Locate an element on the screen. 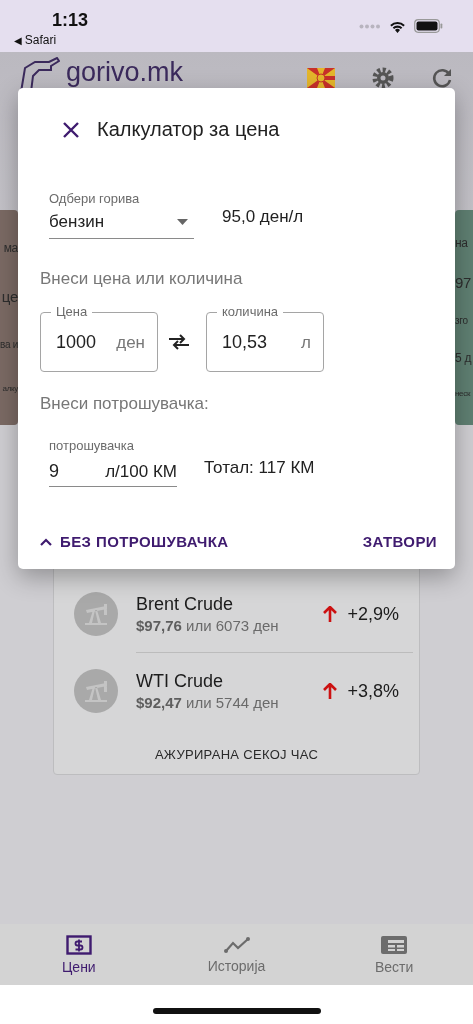 Image resolution: width=473 pixels, height=1024 pixels. oil-price: $97,76 или 6073 ден is located at coordinates (207, 625).